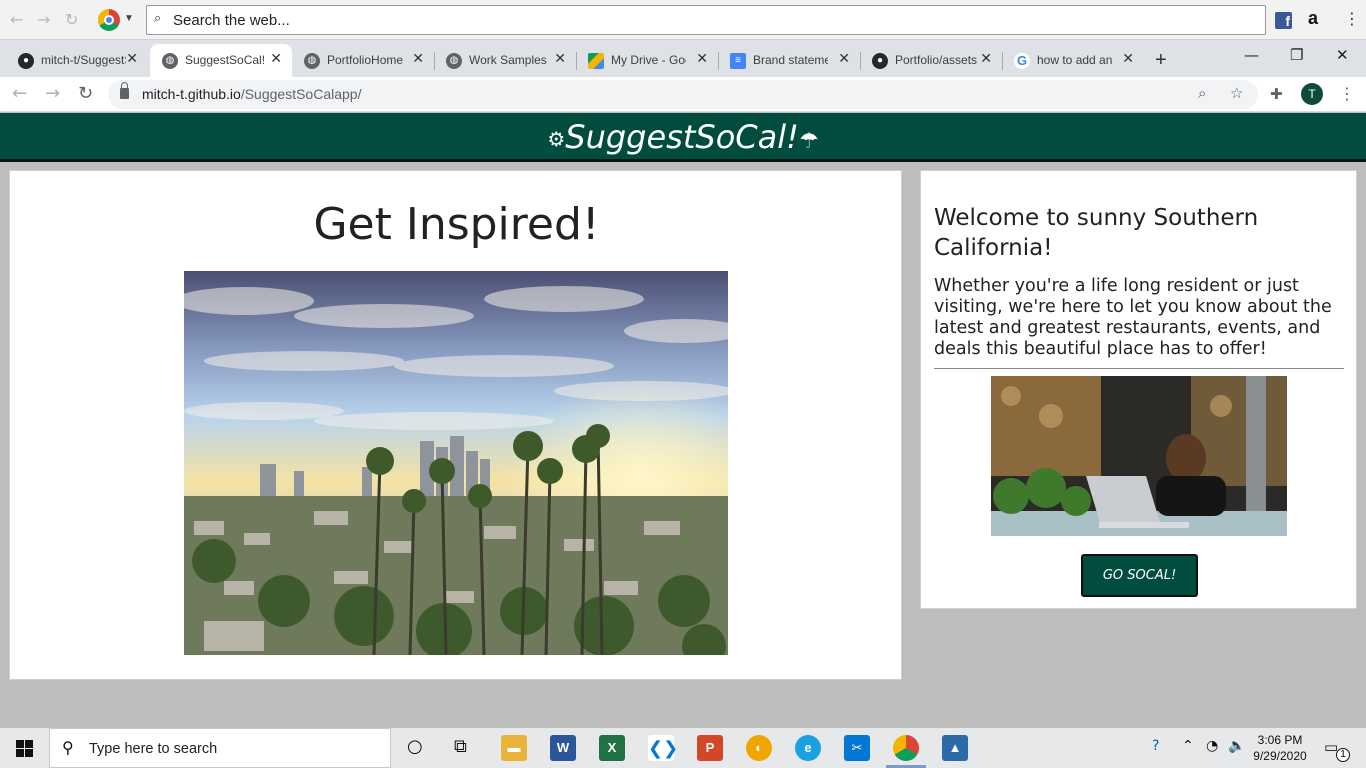 This screenshot has height=768, width=1366. Describe the element at coordinates (1347, 93) in the screenshot. I see `browser-menu-icon: ⋮` at that location.